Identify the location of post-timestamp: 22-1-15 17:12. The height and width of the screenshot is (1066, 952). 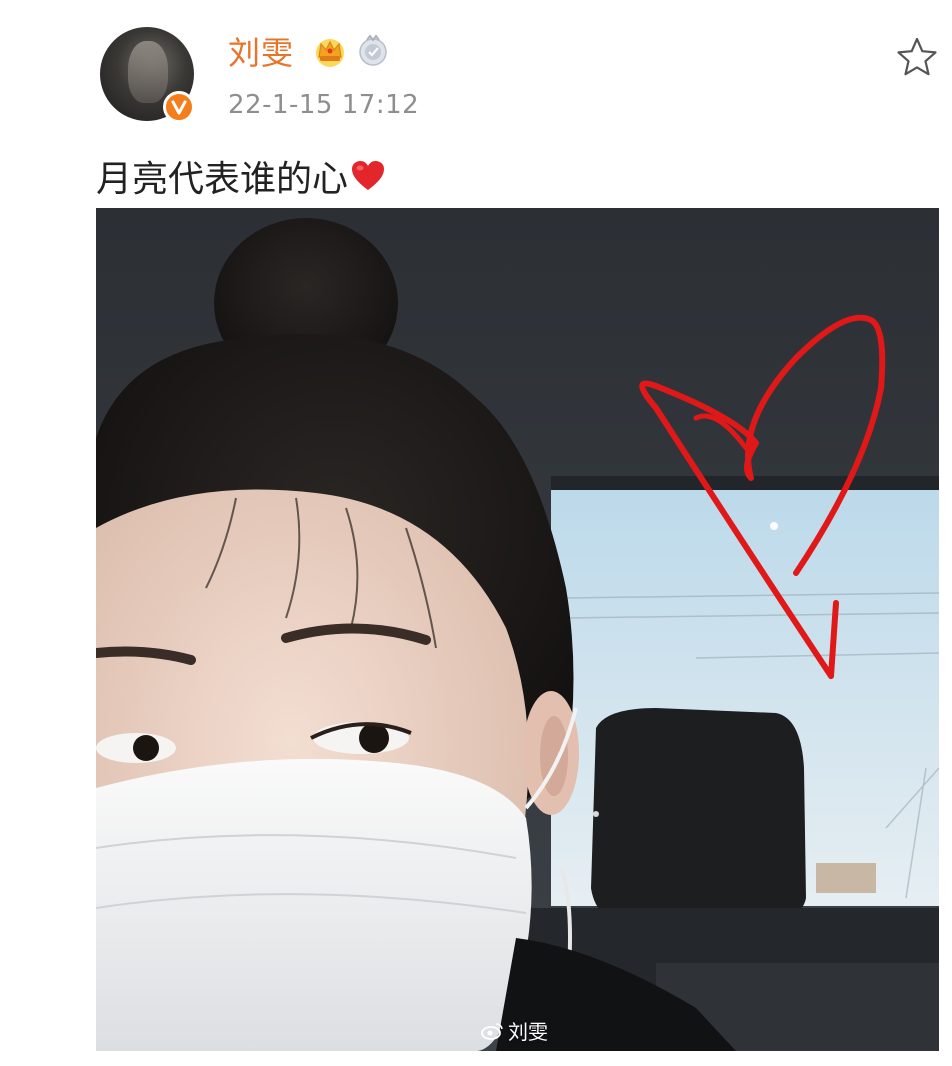
(323, 105).